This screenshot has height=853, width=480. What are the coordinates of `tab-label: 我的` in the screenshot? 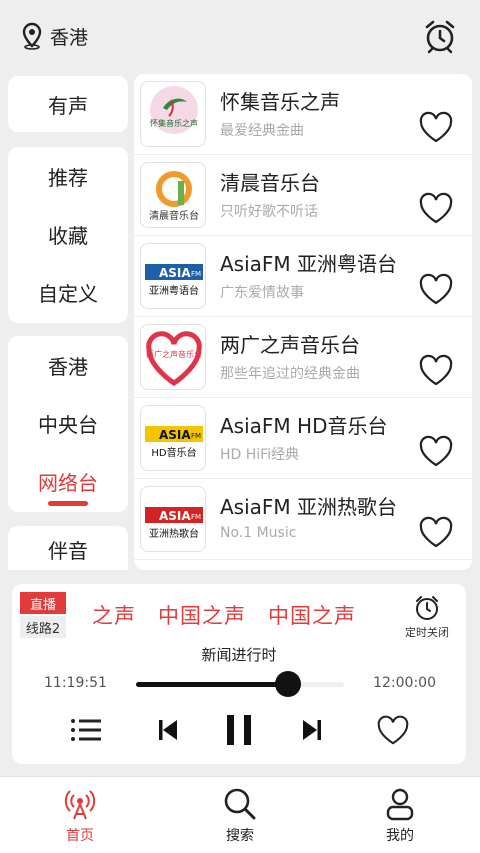 It's located at (400, 836).